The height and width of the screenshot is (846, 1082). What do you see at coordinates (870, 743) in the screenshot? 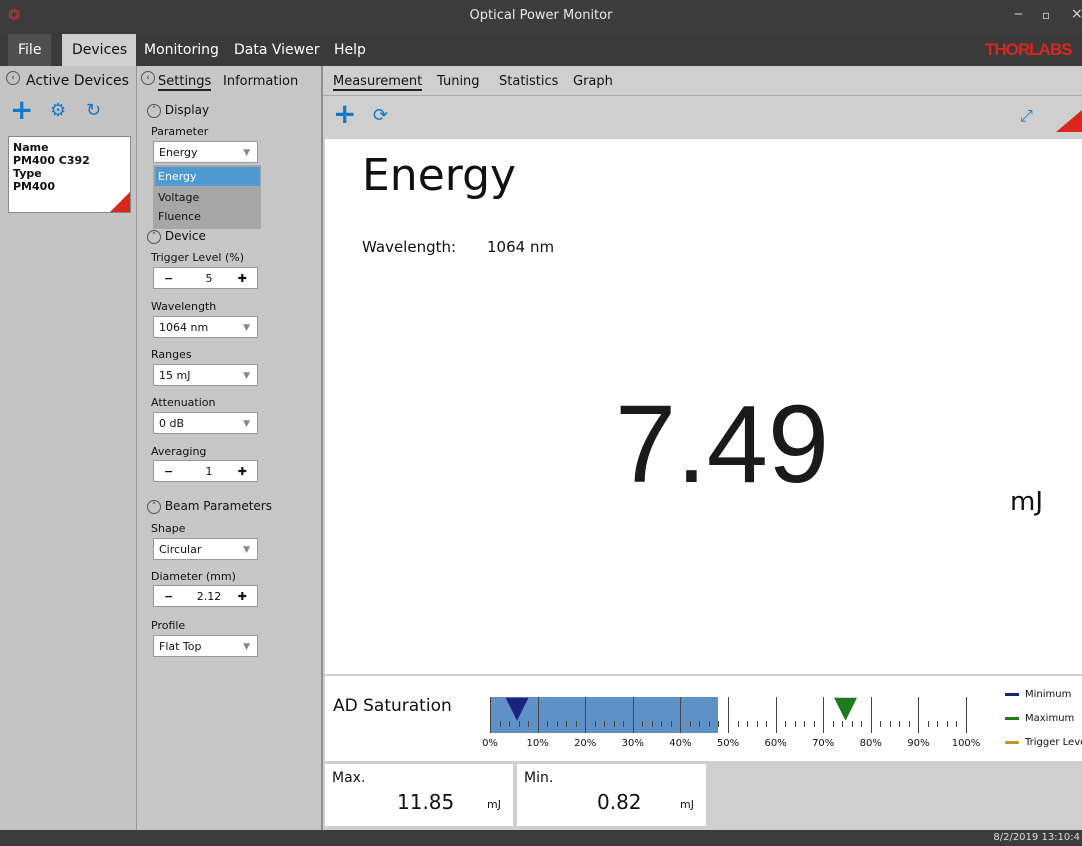
I see `scale-label: 80%` at bounding box center [870, 743].